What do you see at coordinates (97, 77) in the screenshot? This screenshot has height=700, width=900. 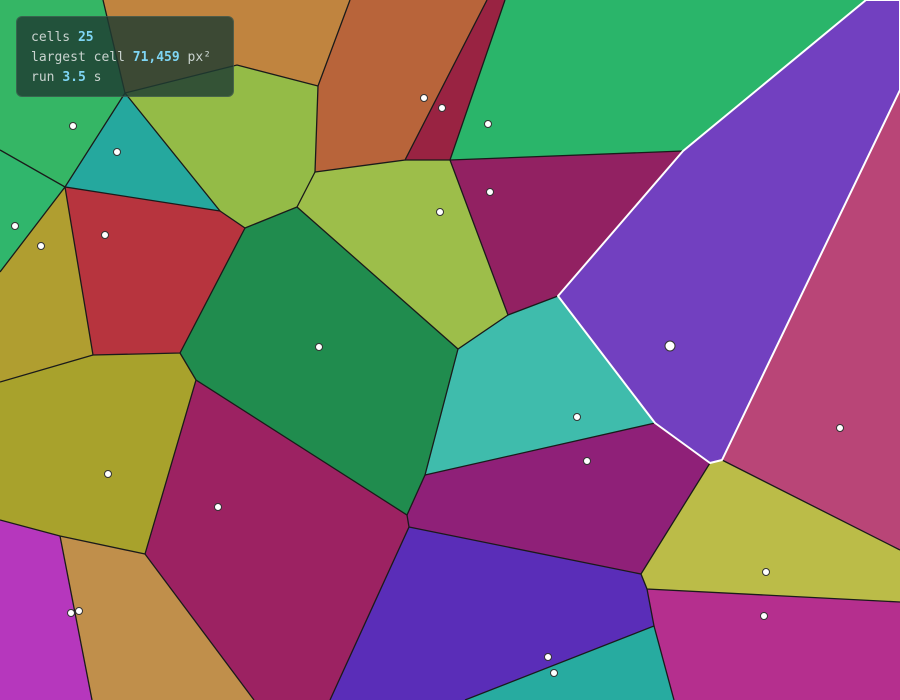 I see `run-unit: s` at bounding box center [97, 77].